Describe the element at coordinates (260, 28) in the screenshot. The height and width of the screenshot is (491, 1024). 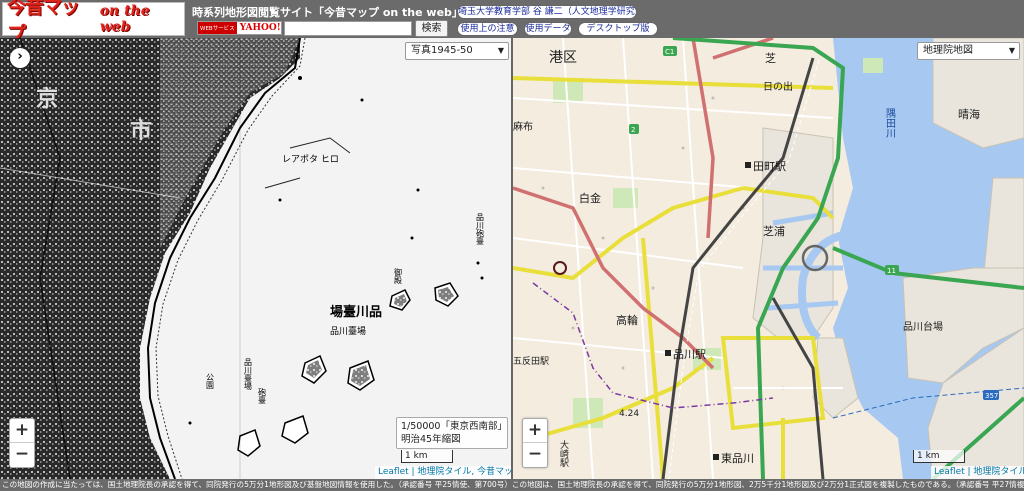
I see `yahoo-logo: YAHOO!` at that location.